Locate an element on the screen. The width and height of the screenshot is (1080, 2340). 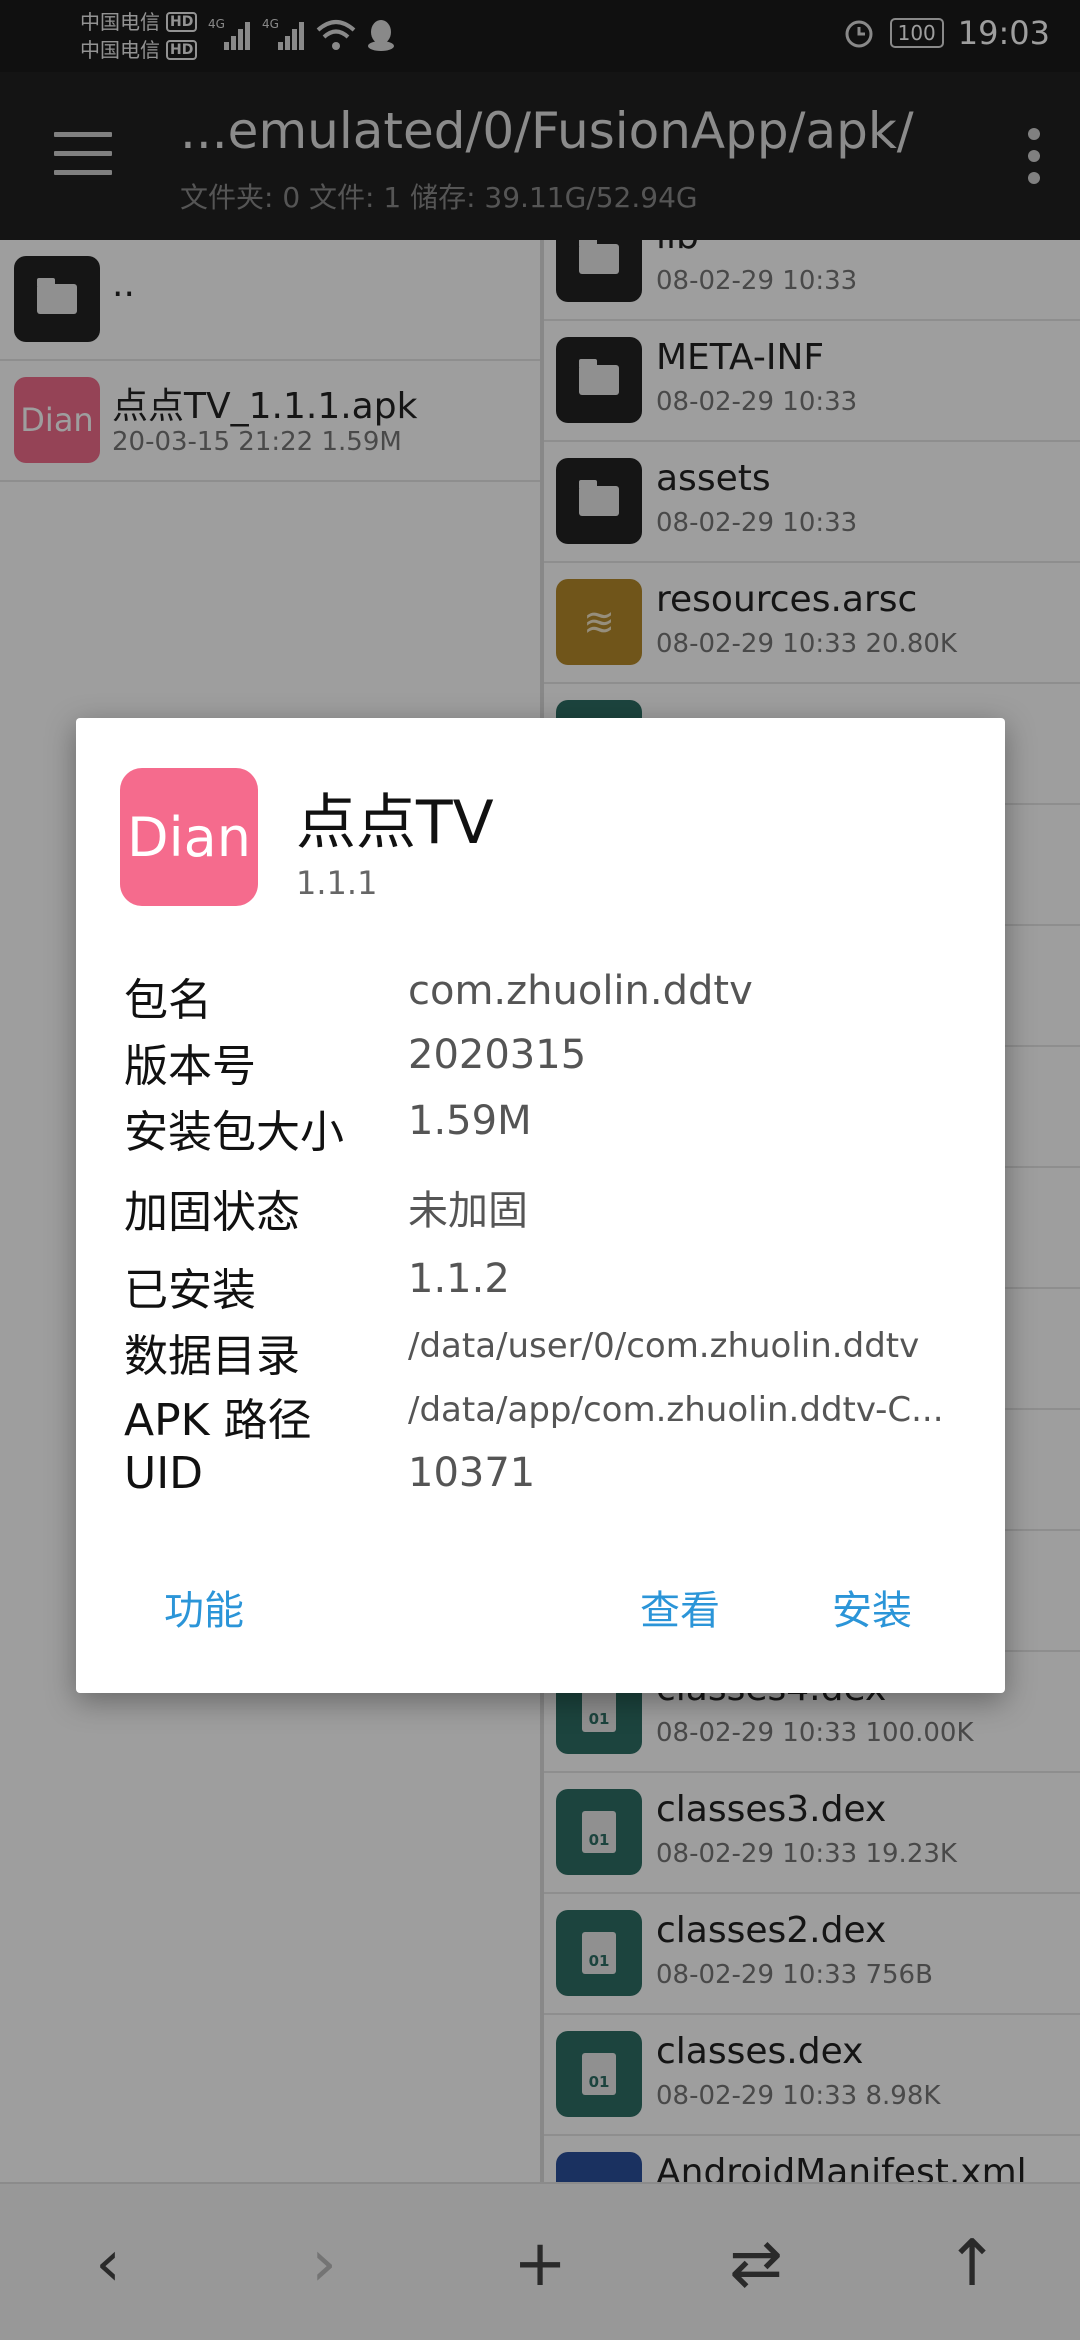
info-value: 1.59M is located at coordinates (470, 1121).